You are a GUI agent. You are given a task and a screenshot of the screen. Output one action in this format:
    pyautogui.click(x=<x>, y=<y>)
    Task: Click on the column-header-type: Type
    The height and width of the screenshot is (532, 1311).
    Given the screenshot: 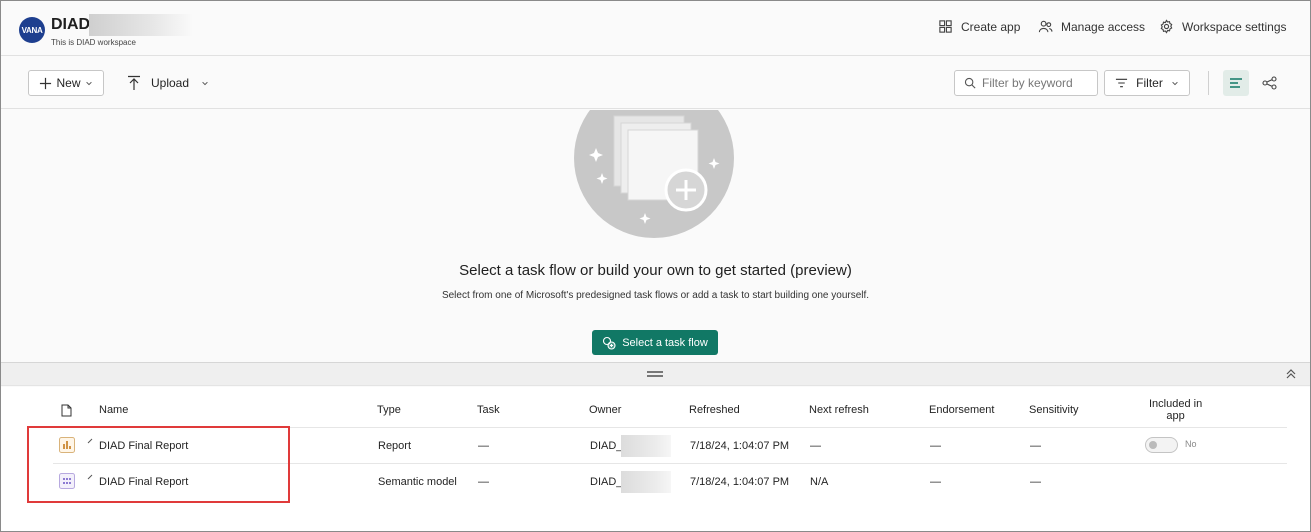 What is the action you would take?
    pyautogui.click(x=389, y=410)
    